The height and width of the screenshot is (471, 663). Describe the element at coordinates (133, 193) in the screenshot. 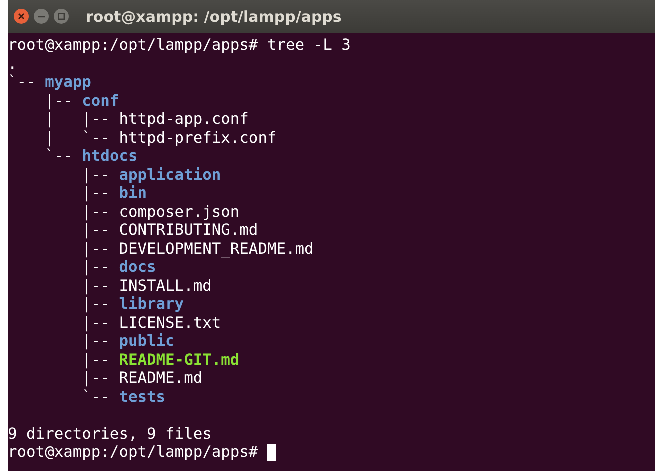

I see `directory-name: bin` at that location.